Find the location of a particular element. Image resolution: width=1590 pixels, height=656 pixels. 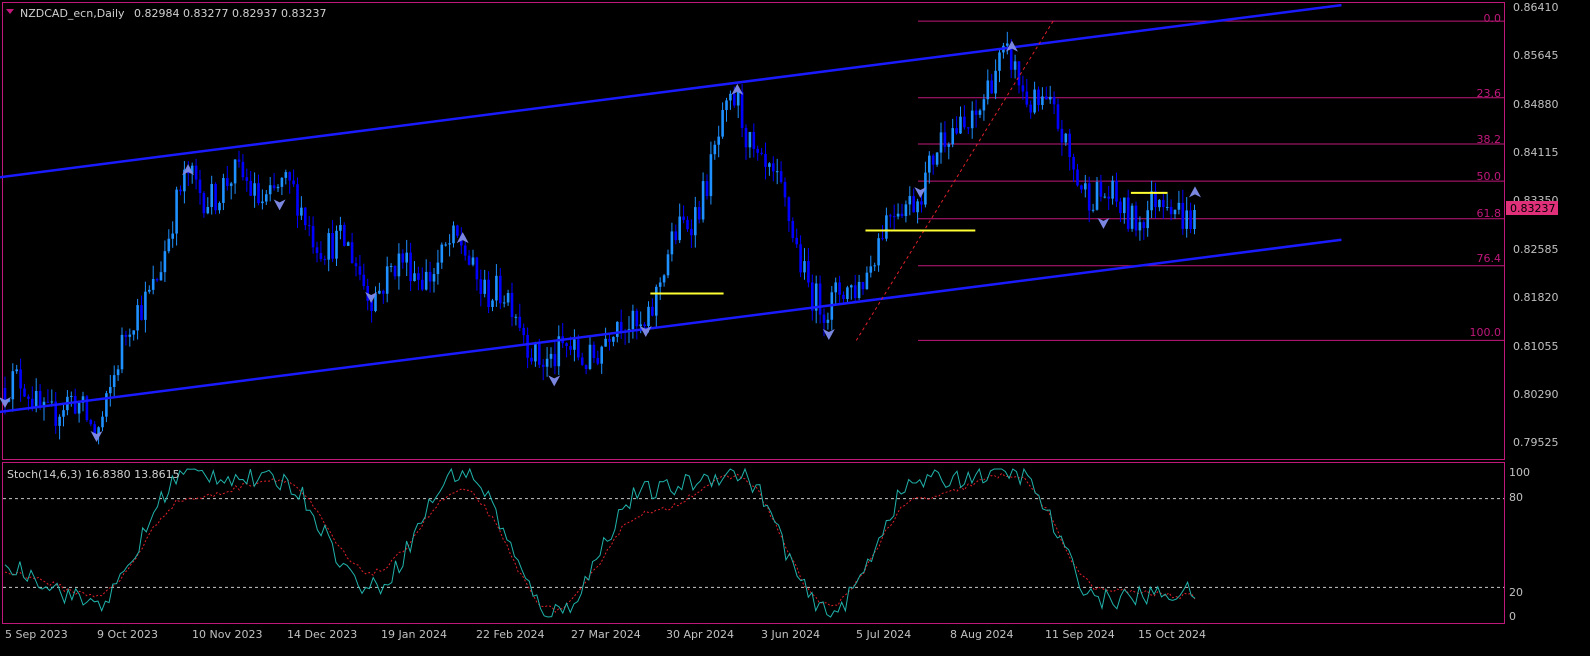

price-tick: 0.86410 is located at coordinates (1536, 7).